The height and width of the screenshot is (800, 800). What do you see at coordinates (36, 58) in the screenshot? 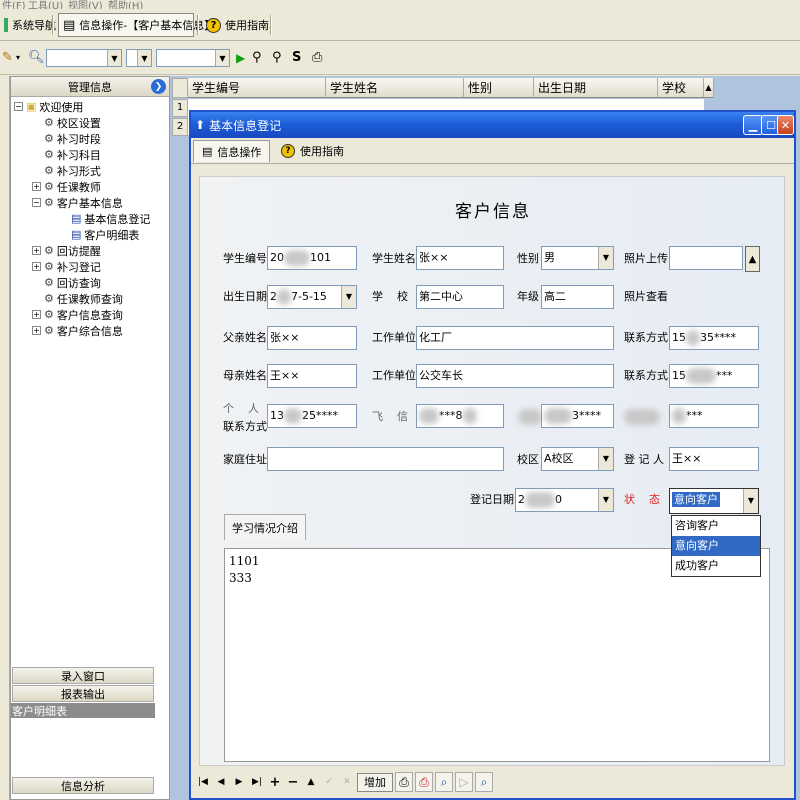
I see `search-icon: 🔍︎` at bounding box center [36, 58].